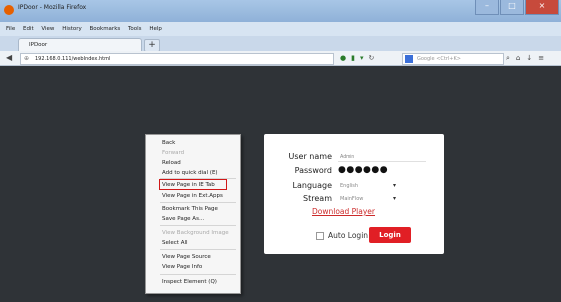 The width and height of the screenshot is (561, 302). What do you see at coordinates (155, 29) in the screenshot?
I see `menu-help: Help` at bounding box center [155, 29].